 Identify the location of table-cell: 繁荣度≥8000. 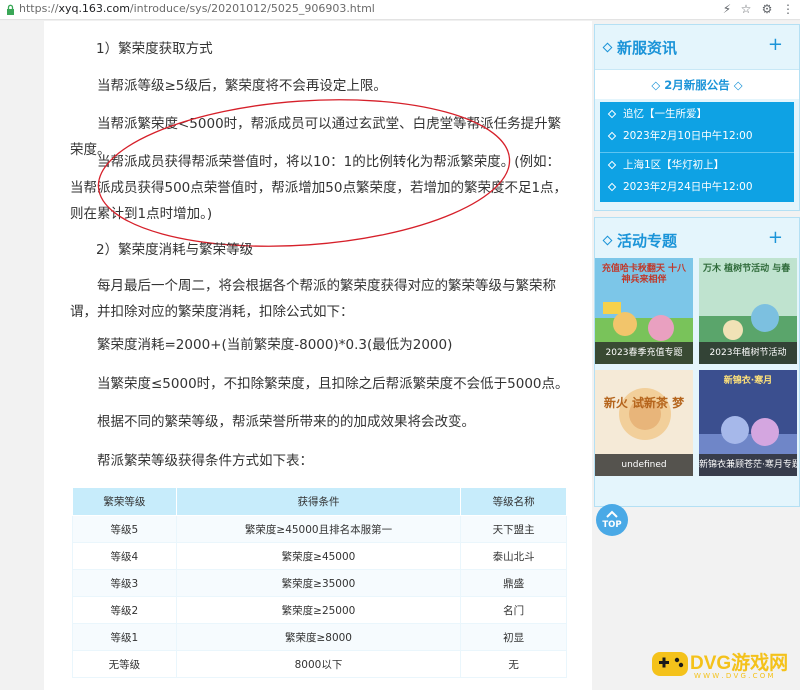
(318, 637).